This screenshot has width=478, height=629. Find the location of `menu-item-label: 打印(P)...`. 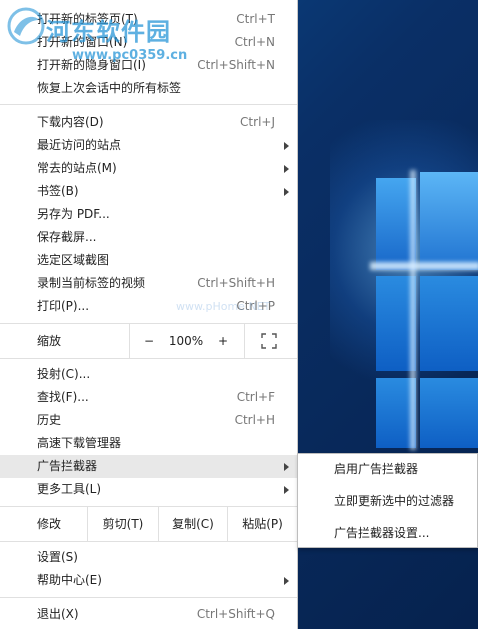

menu-item-label: 打印(P)... is located at coordinates (63, 306).